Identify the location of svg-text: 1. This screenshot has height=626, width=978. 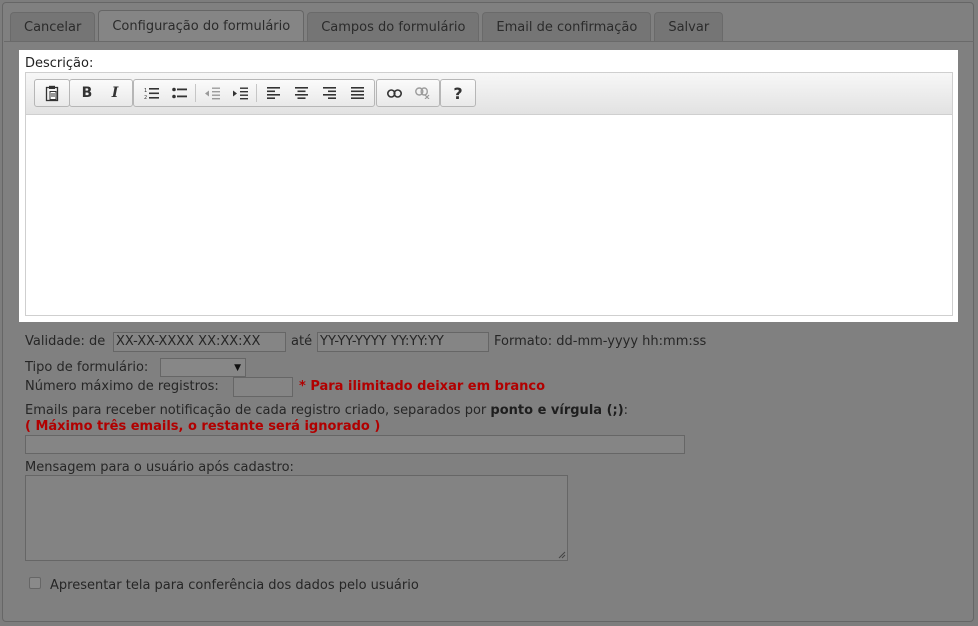
(145, 91).